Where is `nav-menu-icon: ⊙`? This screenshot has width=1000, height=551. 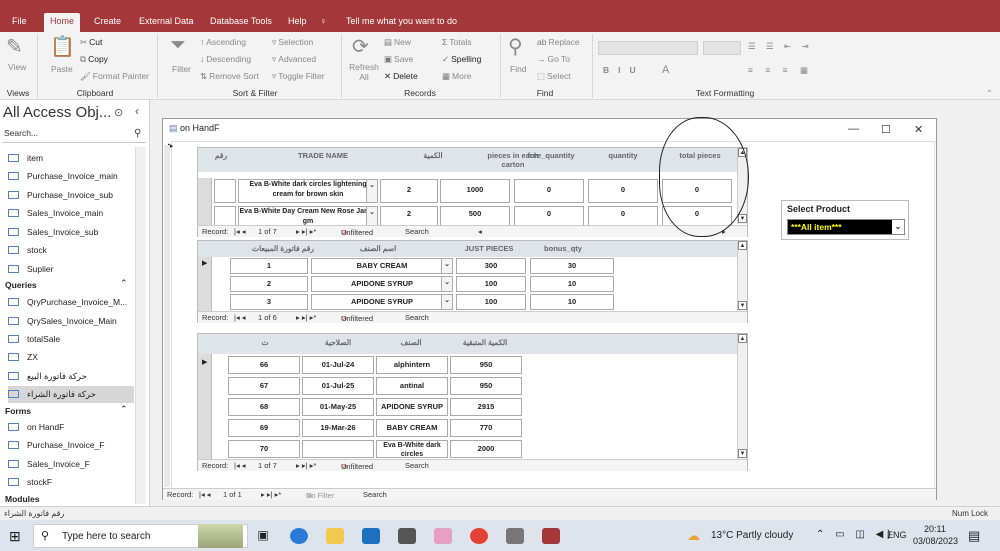 nav-menu-icon: ⊙ is located at coordinates (118, 112).